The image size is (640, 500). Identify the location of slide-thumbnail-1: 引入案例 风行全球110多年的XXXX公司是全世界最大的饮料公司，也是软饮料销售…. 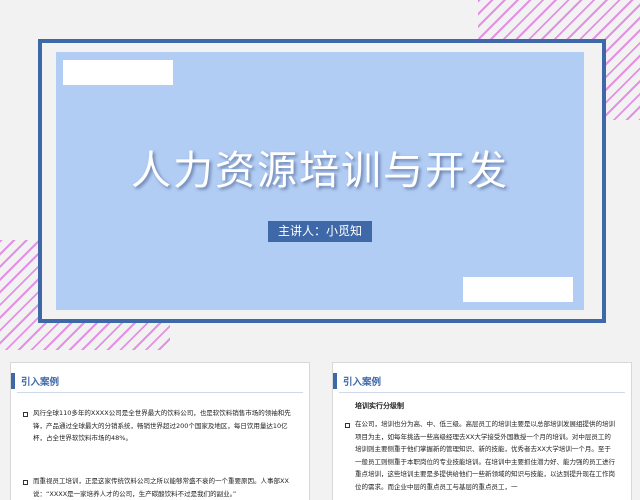
(160, 431).